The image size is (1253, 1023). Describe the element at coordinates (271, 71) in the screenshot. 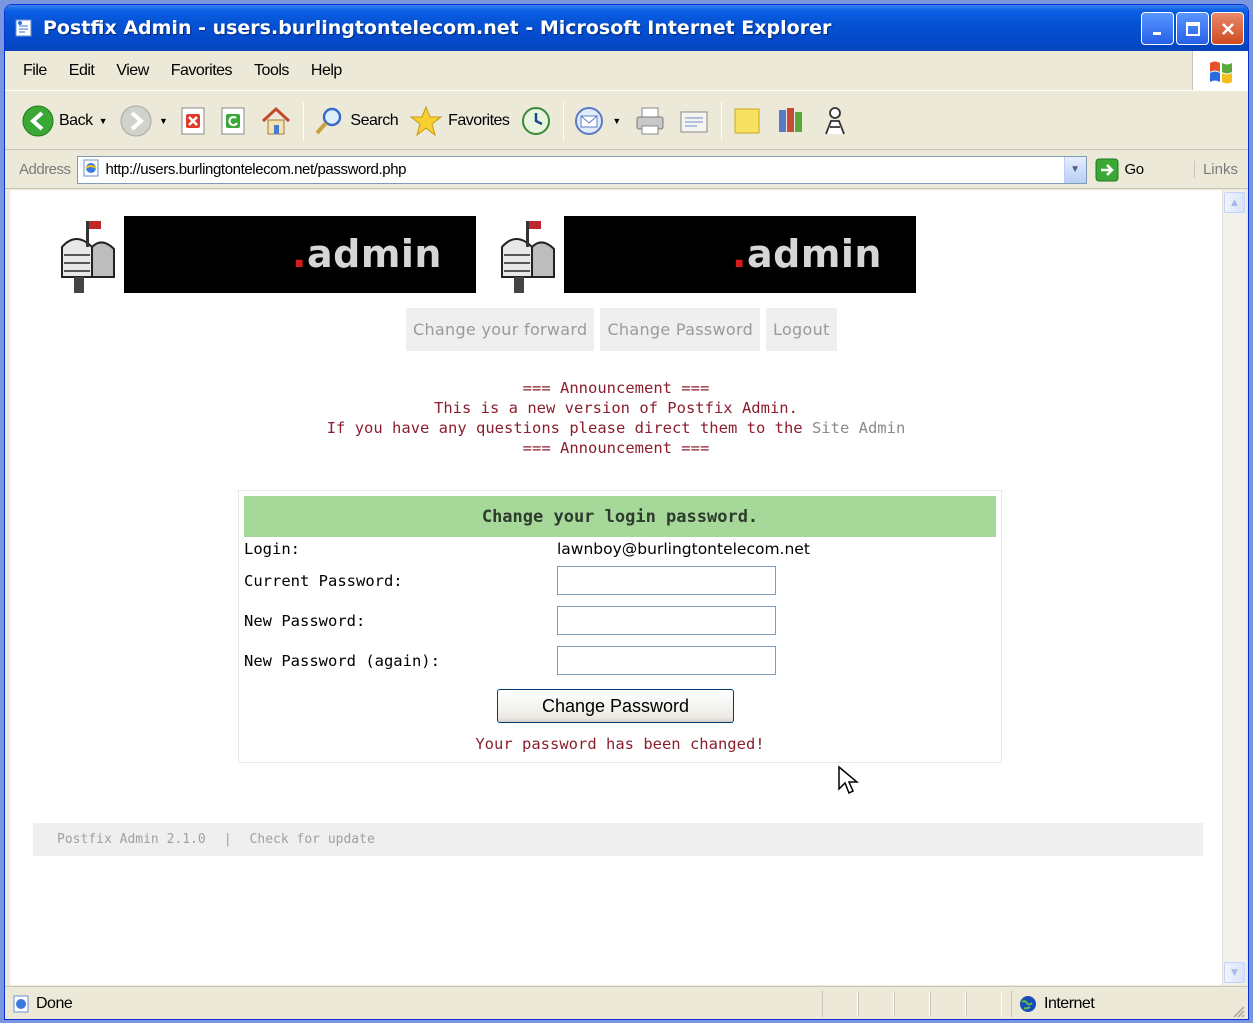

I see `menu-tools: Tools` at that location.